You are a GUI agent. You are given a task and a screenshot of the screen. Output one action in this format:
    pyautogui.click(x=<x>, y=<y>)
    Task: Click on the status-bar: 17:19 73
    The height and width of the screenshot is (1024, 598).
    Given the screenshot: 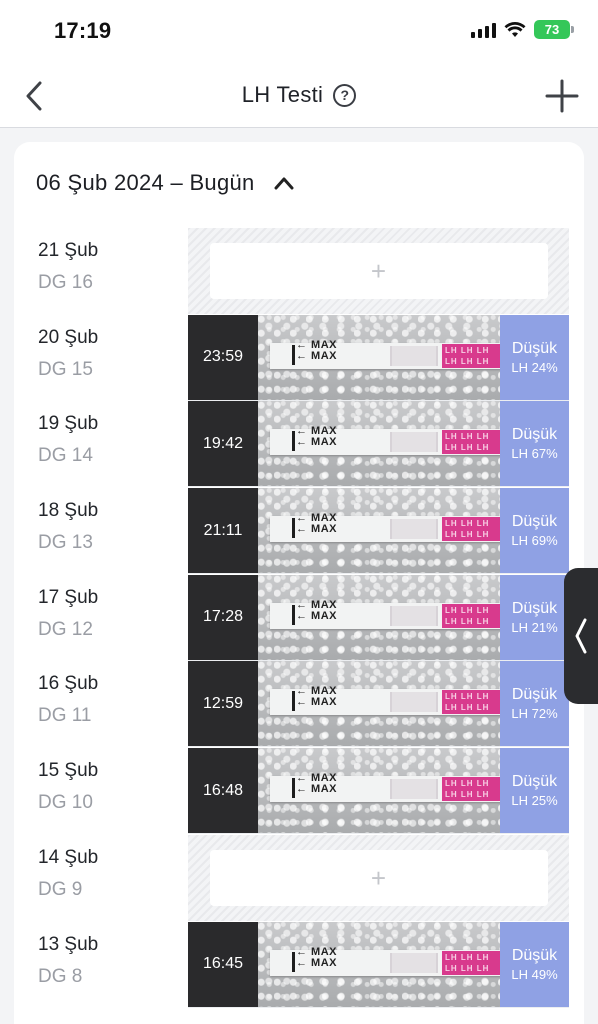 What is the action you would take?
    pyautogui.click(x=299, y=32)
    